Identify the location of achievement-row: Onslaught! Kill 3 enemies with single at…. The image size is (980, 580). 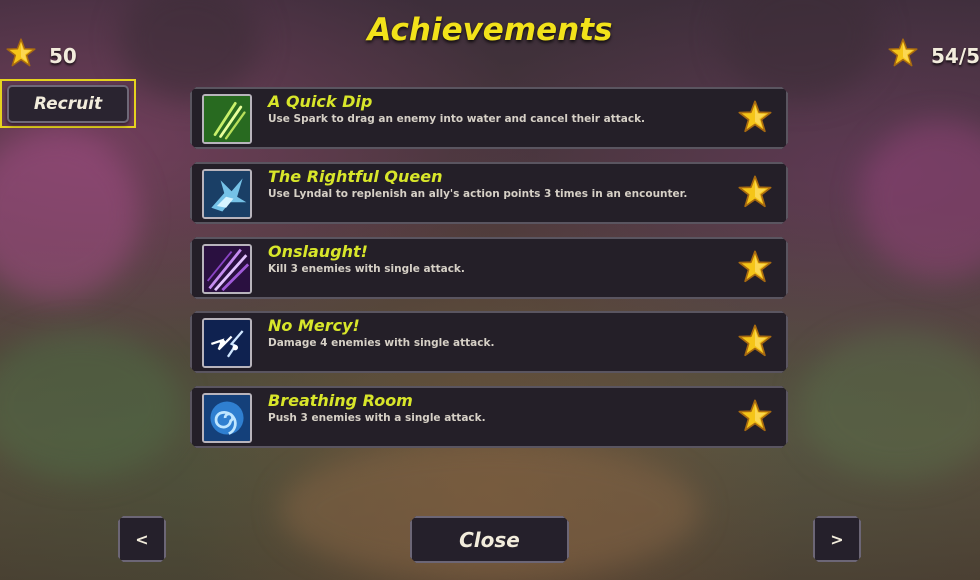
(489, 268).